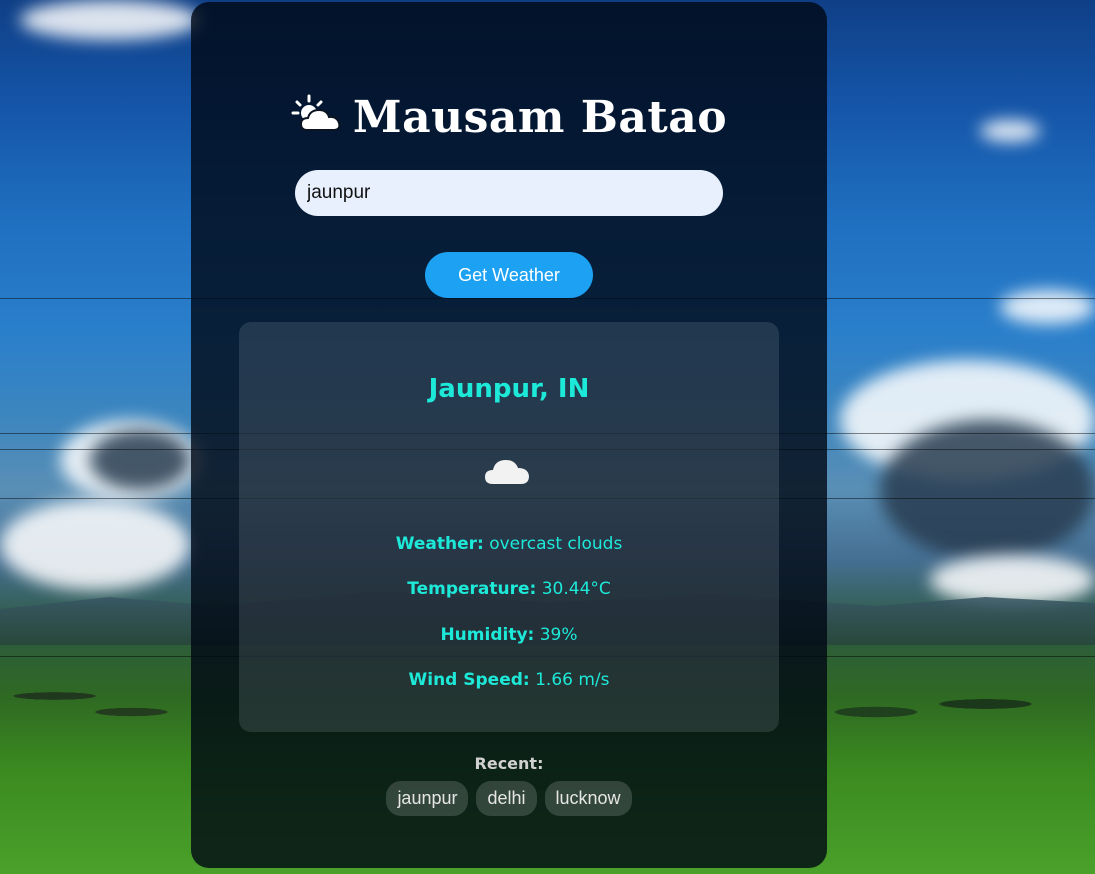 The height and width of the screenshot is (874, 1095). I want to click on recent-chip-jaunpur: jaunpur, so click(427, 798).